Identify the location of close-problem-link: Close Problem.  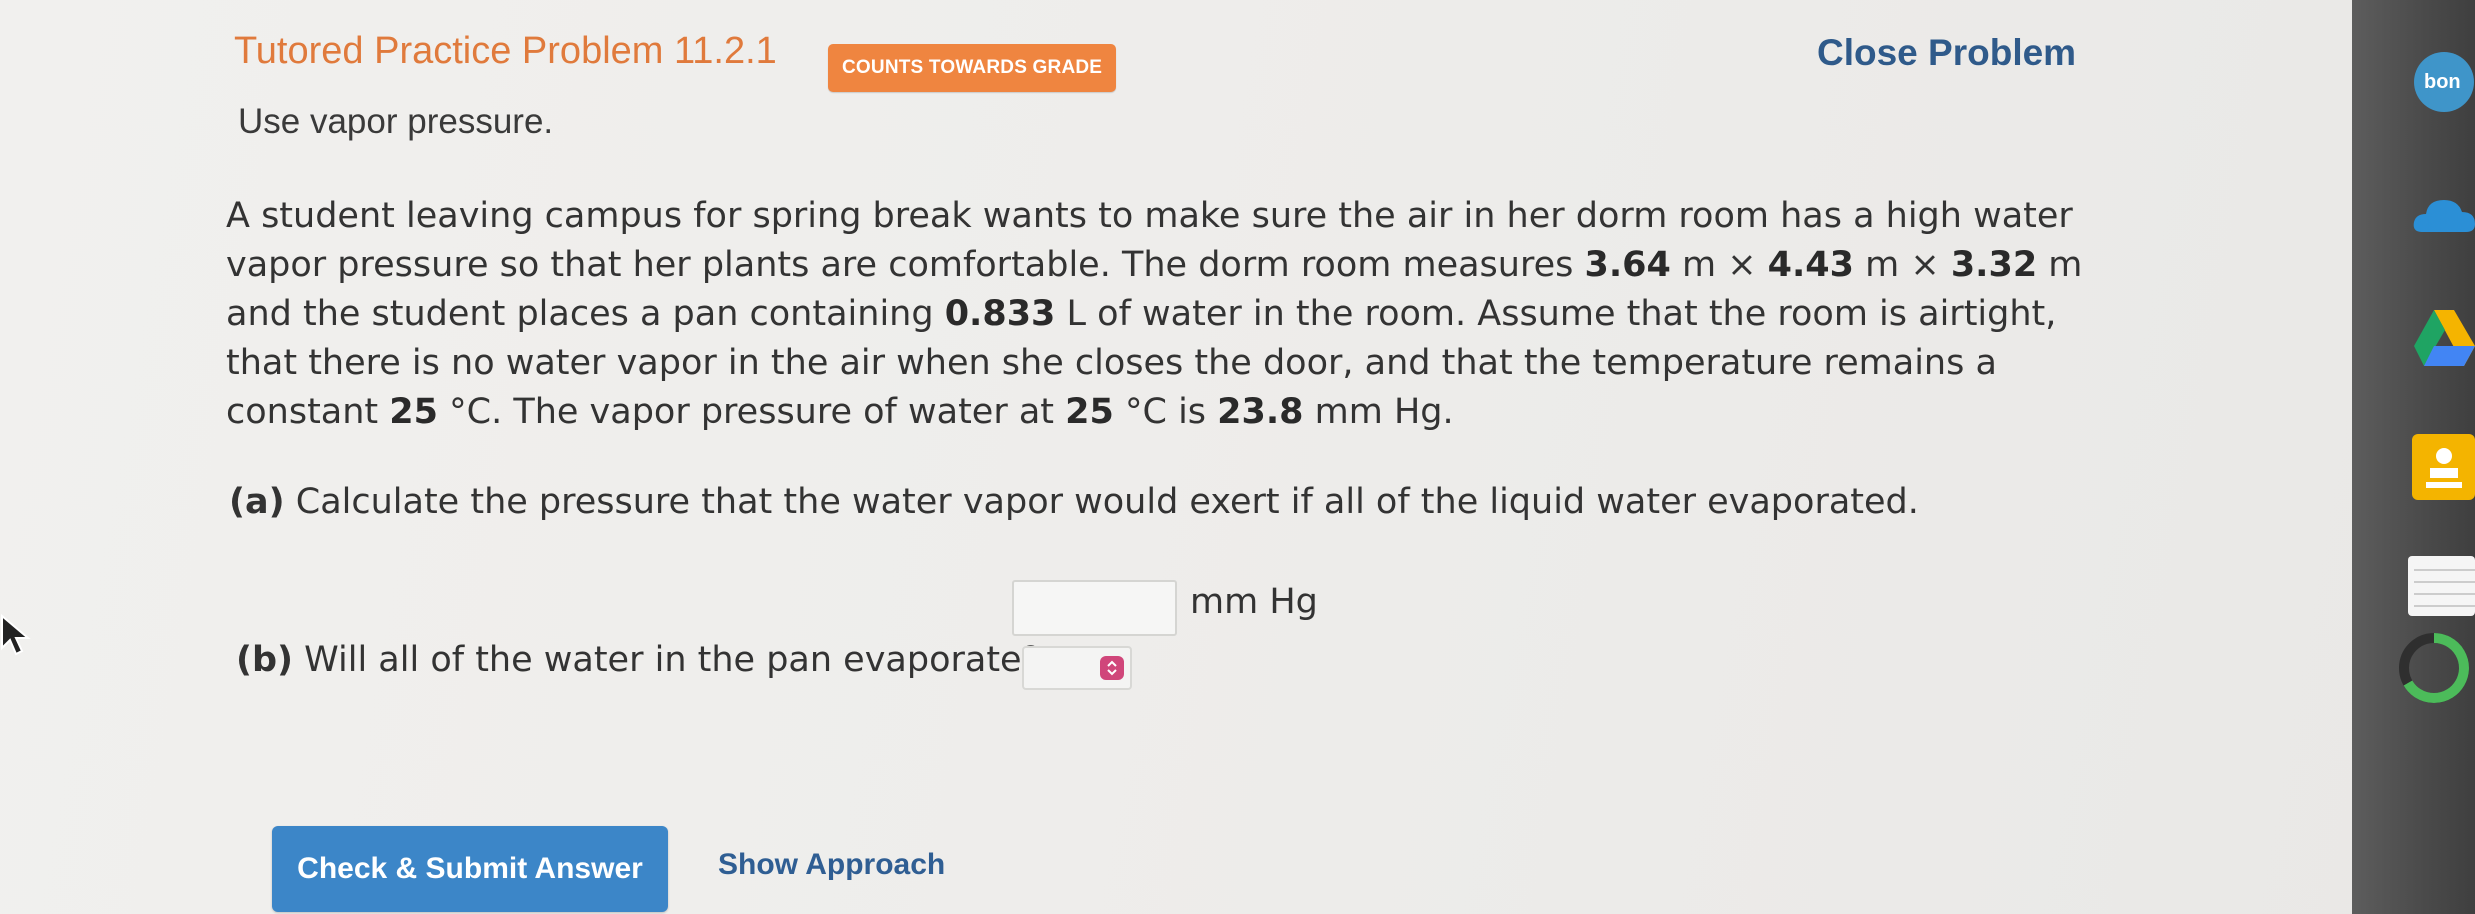
(1946, 53).